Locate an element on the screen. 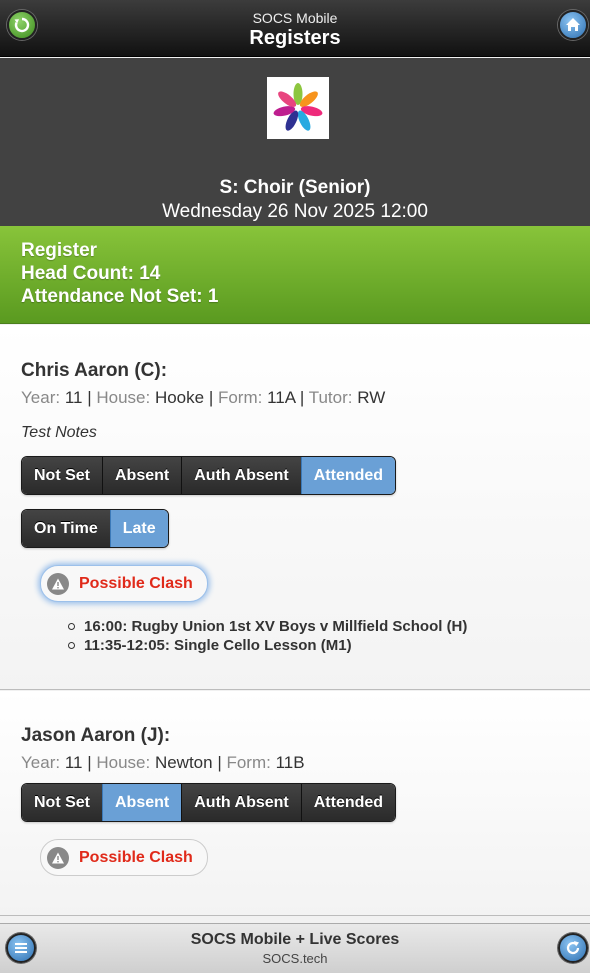  refresh-button is located at coordinates (573, 948).